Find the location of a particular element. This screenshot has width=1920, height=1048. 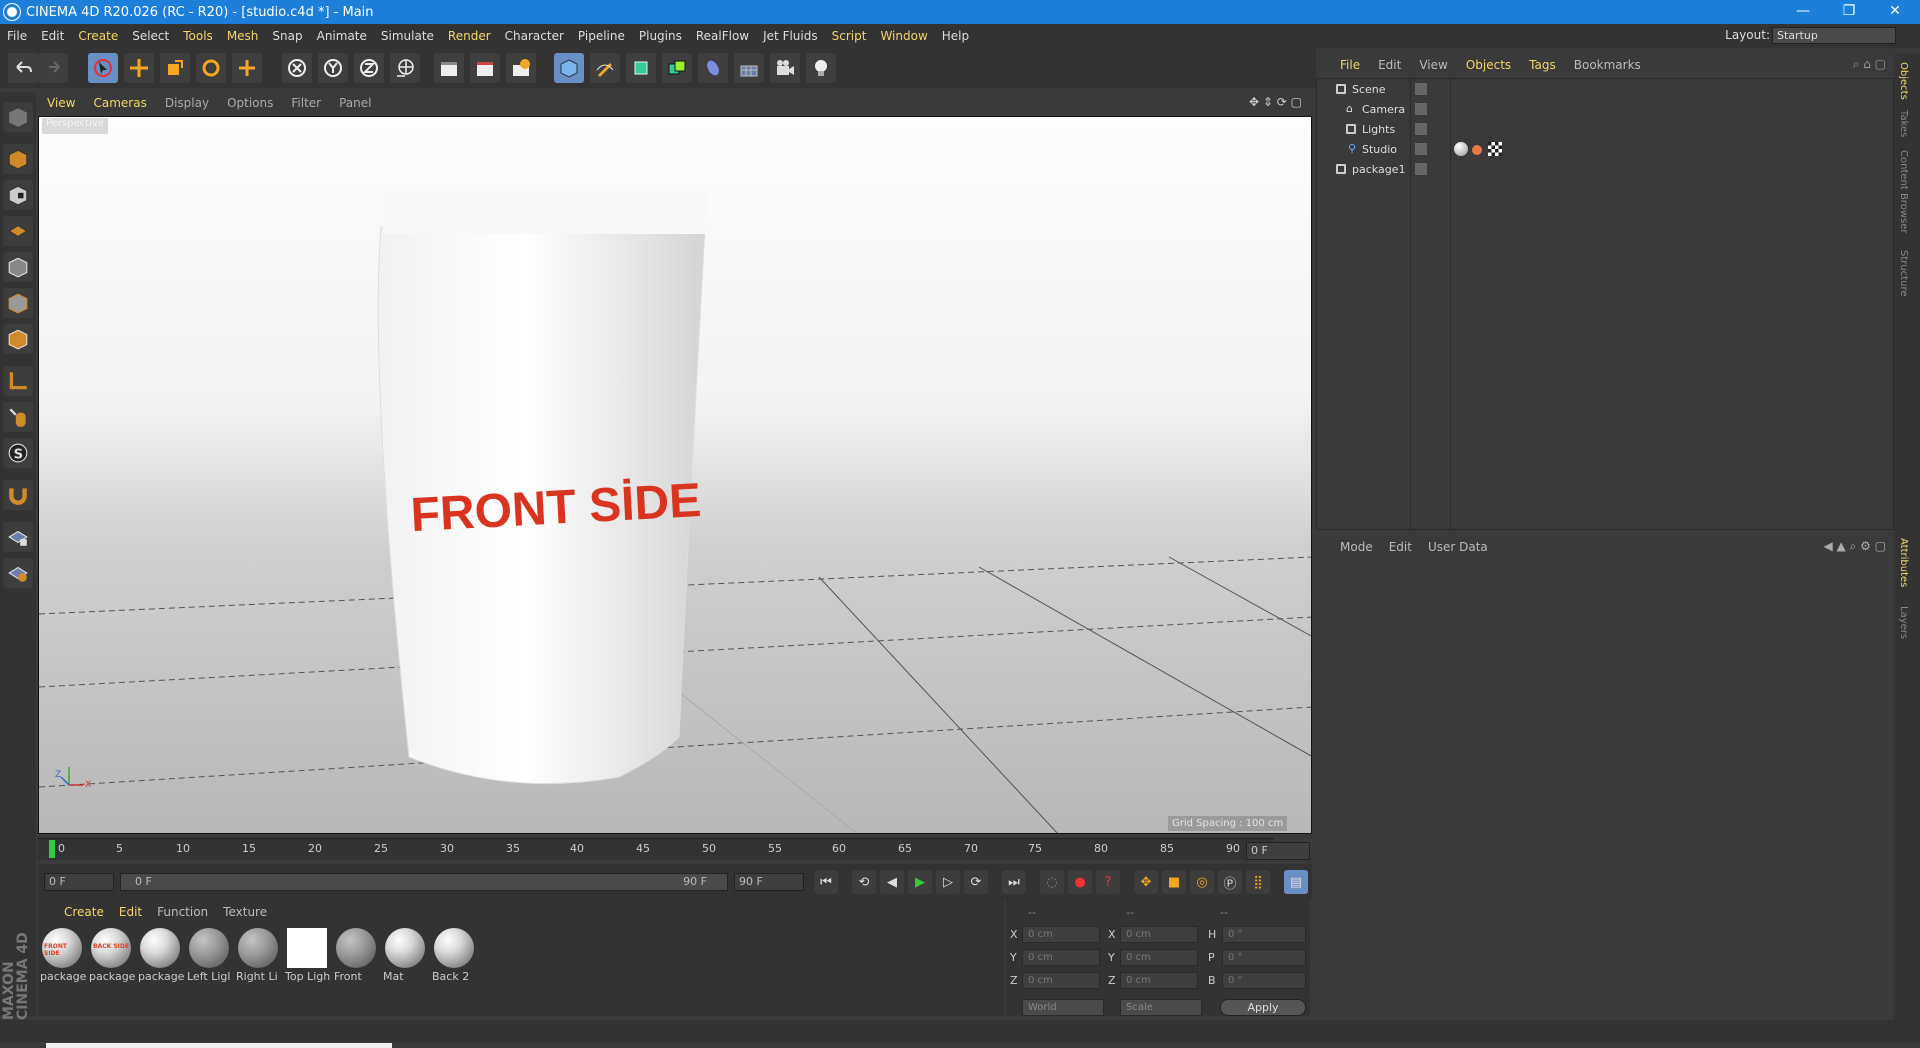

menu-character: Character is located at coordinates (534, 36).